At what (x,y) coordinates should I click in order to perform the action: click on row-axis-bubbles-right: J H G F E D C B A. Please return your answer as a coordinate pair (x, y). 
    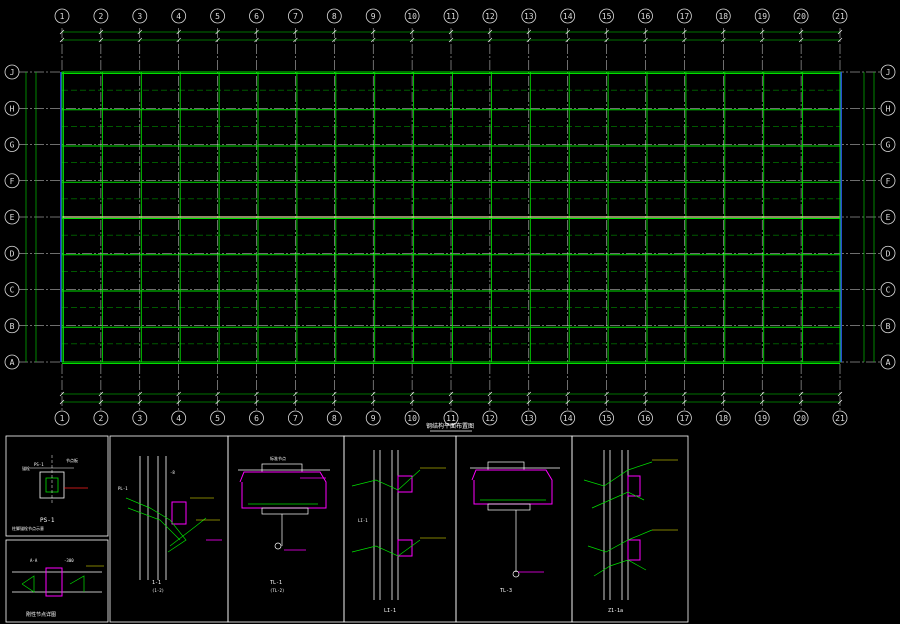
    Looking at the image, I should click on (888, 217).